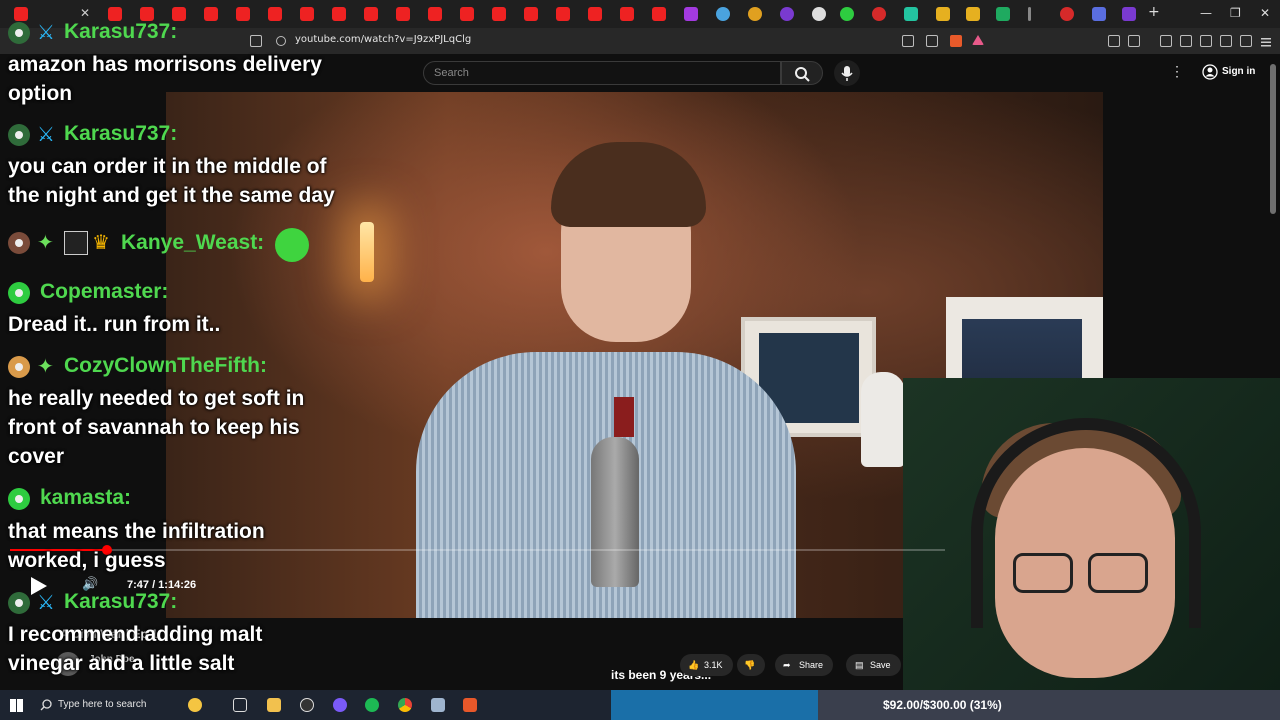  What do you see at coordinates (811, 665) in the screenshot?
I see `share-label: Share` at bounding box center [811, 665].